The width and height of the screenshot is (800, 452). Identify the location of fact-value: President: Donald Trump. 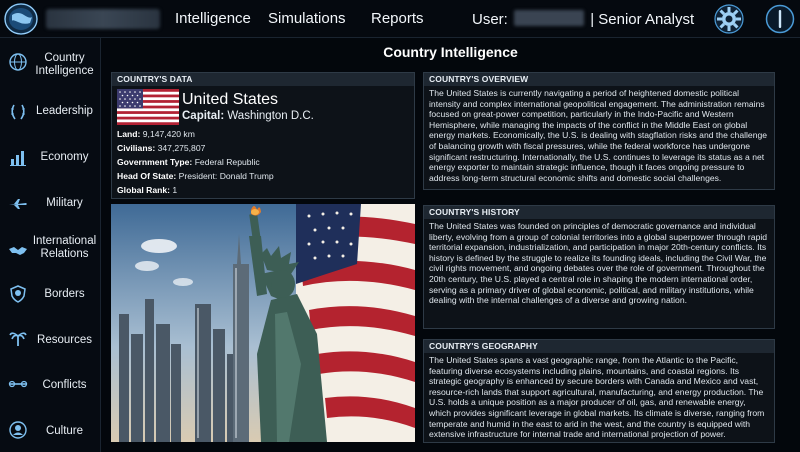
(226, 176).